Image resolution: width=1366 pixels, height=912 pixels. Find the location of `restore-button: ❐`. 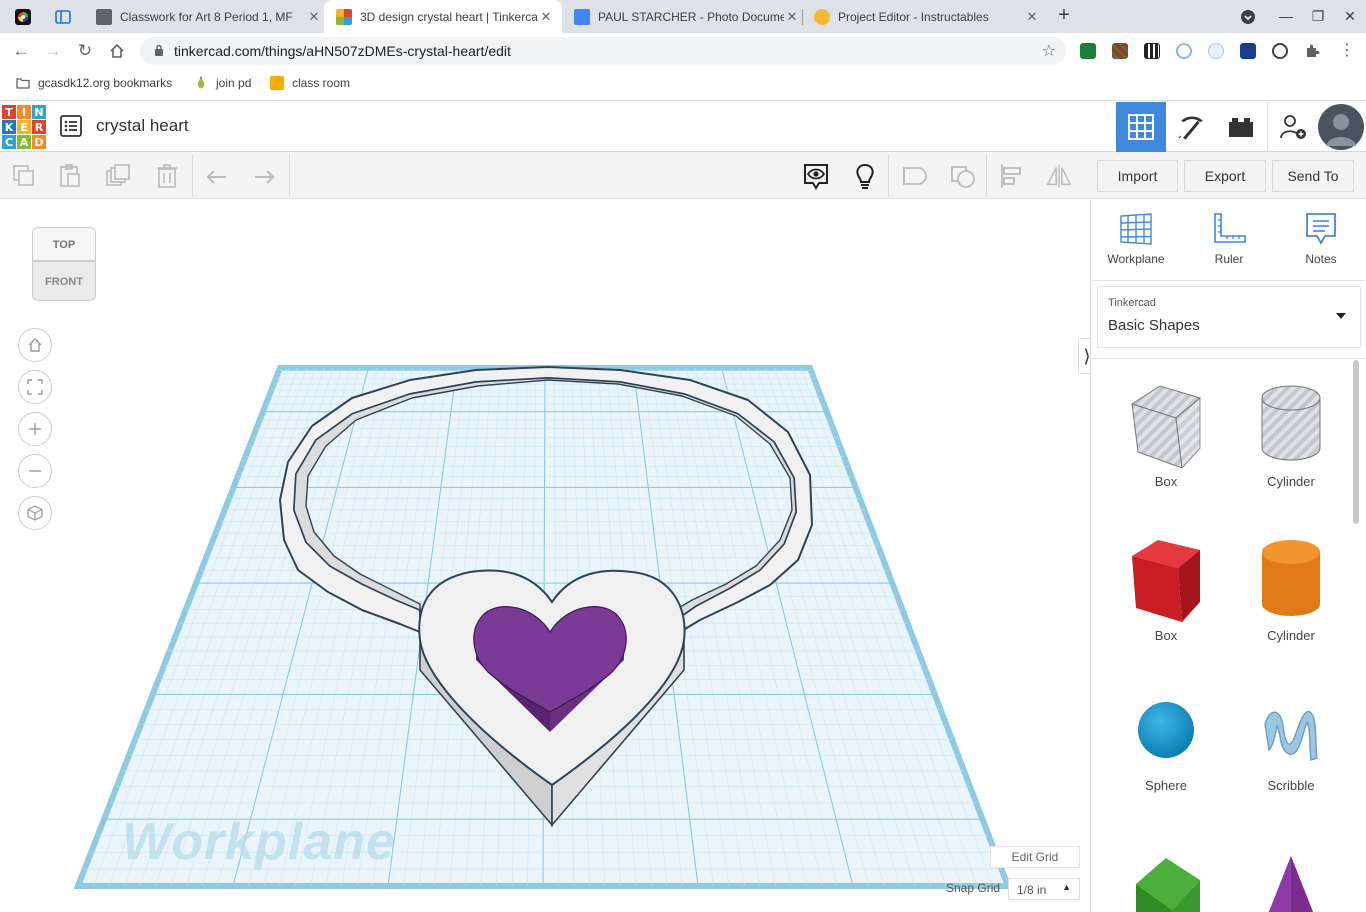

restore-button: ❐ is located at coordinates (1318, 16).